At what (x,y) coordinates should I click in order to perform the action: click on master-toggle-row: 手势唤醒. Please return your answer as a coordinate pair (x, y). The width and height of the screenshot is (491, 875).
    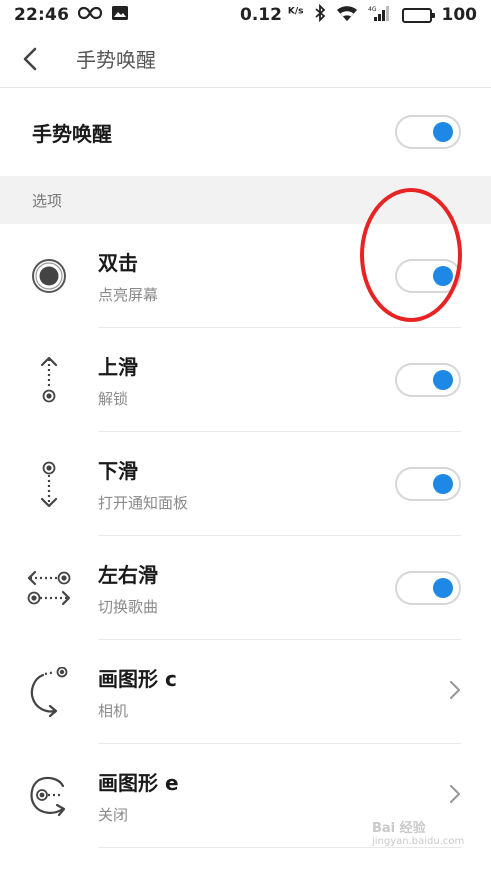
    Looking at the image, I should click on (245, 132).